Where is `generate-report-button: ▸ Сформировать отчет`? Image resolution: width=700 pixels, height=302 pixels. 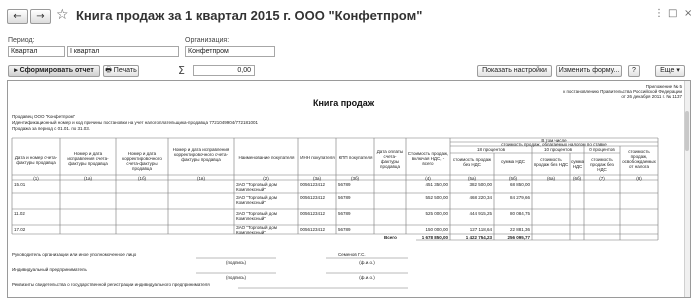 generate-report-button: ▸ Сформировать отчет is located at coordinates (54, 71).